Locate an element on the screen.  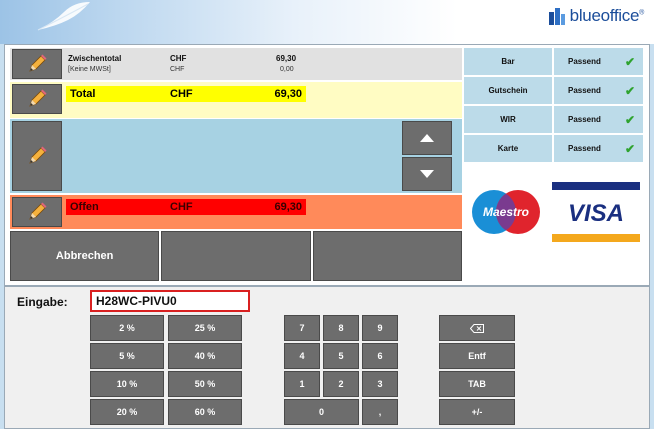
zwischentotal-label: Zwischentotal is located at coordinates (95, 58).